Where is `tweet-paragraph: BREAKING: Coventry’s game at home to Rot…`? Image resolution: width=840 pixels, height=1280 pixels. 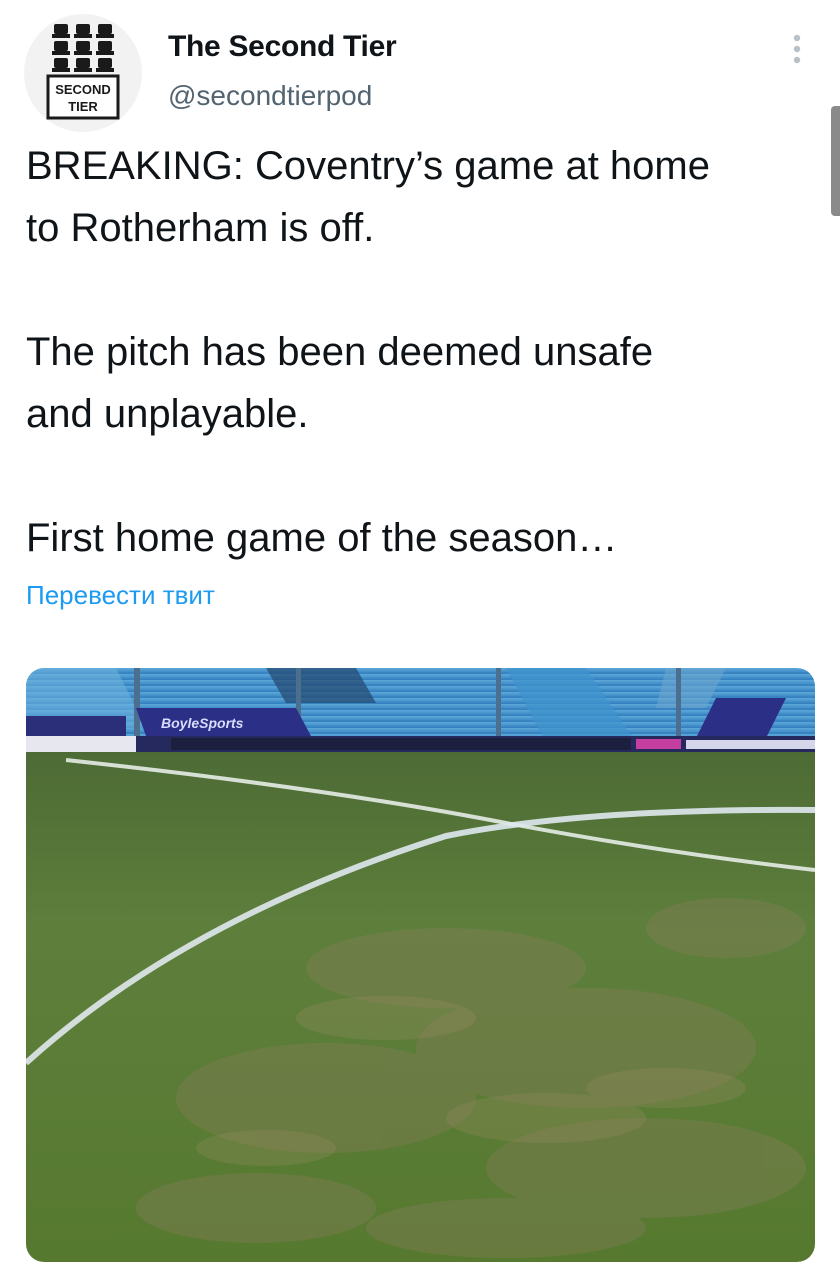 tweet-paragraph: BREAKING: Coventry’s game at home to Rot… is located at coordinates (368, 197).